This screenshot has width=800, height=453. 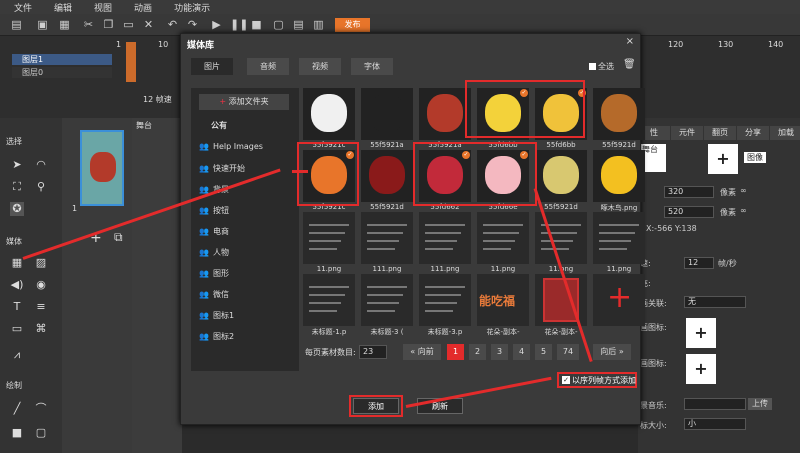 I want to click on tab-symbol: 元件, so click(x=687, y=133).